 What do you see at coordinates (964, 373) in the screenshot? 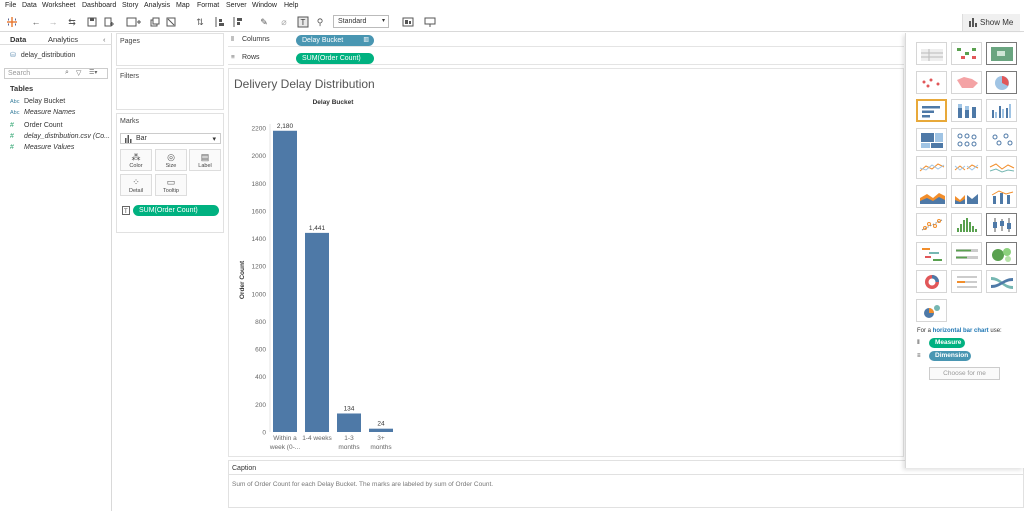
I see `choose-for-me-button: Choose for me` at bounding box center [964, 373].